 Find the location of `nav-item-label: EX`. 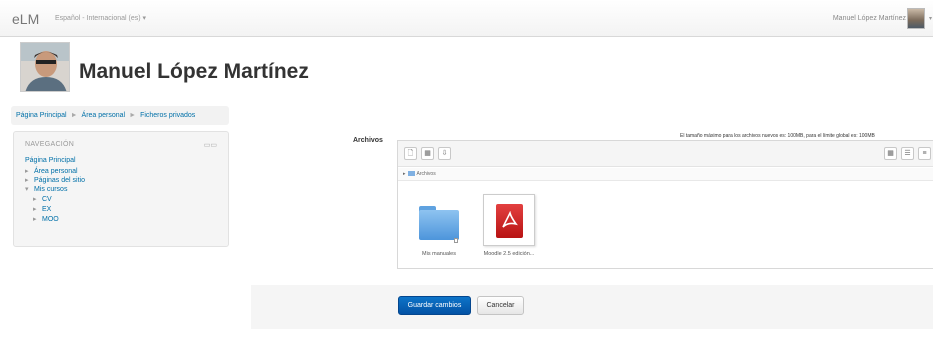

nav-item-label: EX is located at coordinates (46, 209).